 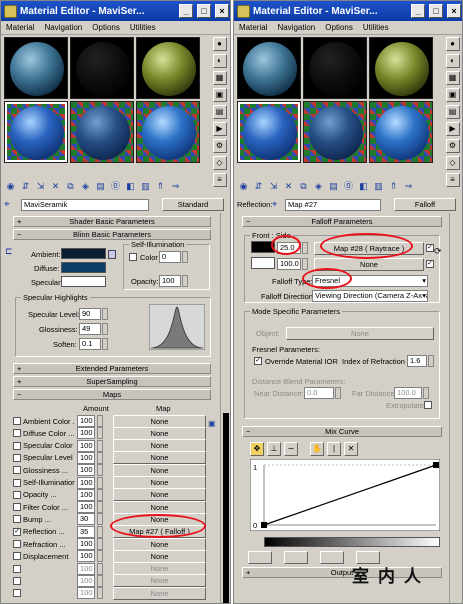 I want to click on diffuse-swatch, so click(x=83, y=267).